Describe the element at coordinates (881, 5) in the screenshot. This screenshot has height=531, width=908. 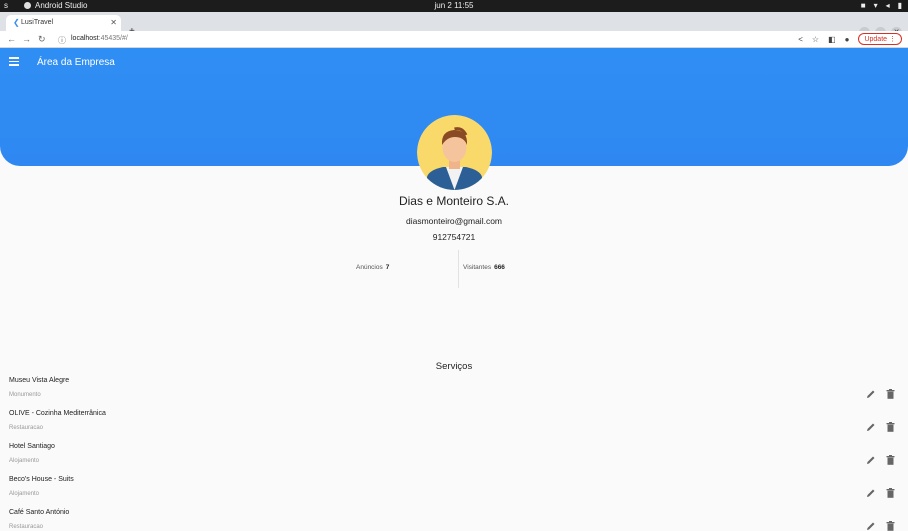
I see `system-tray: ■ ▾ ◂ ▮` at that location.